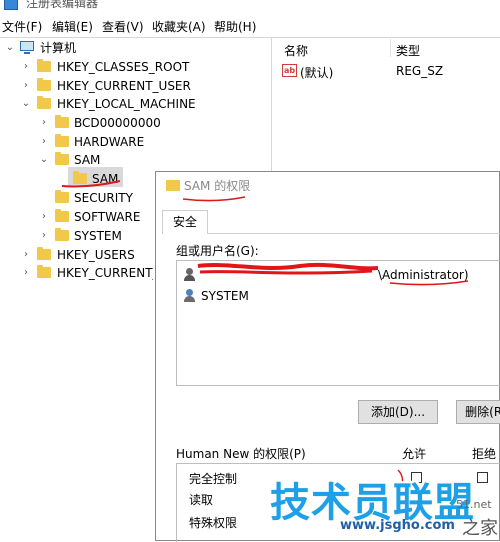 The width and height of the screenshot is (500, 542). I want to click on underline-sam-mark, so click(91, 184).